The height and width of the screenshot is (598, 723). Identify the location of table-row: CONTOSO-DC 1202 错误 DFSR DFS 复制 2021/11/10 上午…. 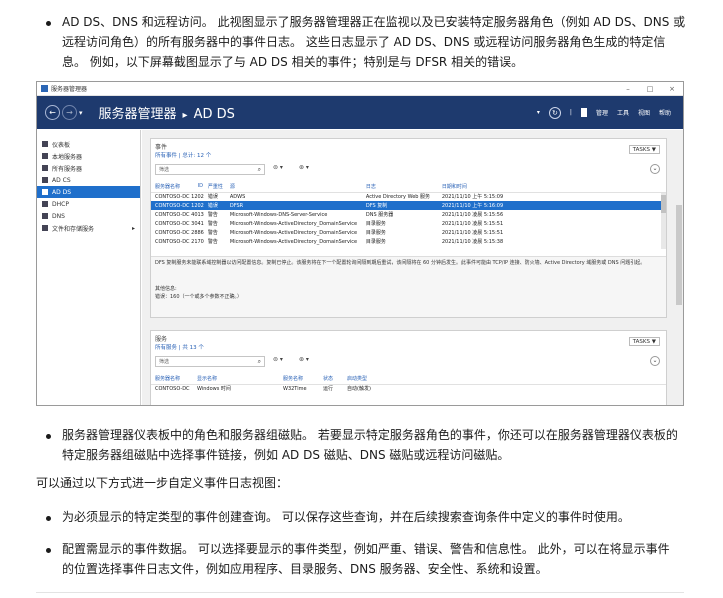
(408, 205).